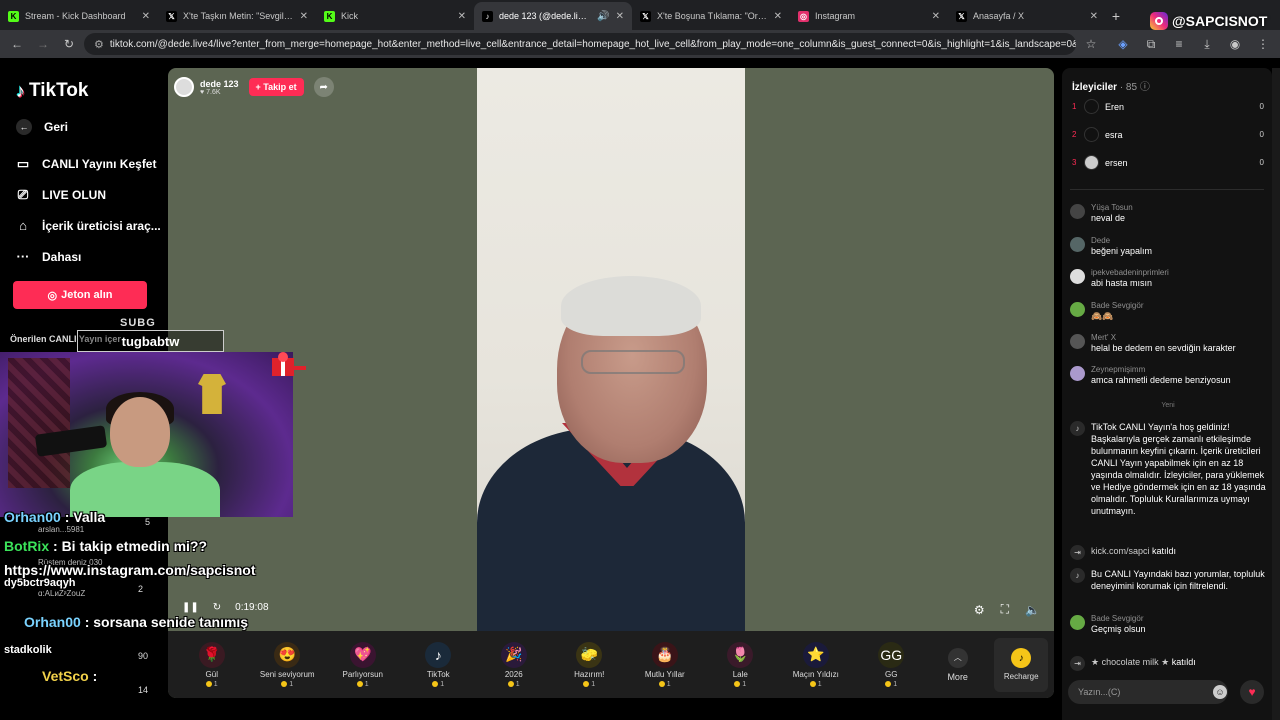  What do you see at coordinates (219, 84) in the screenshot?
I see `host-name: dede 123` at bounding box center [219, 84].